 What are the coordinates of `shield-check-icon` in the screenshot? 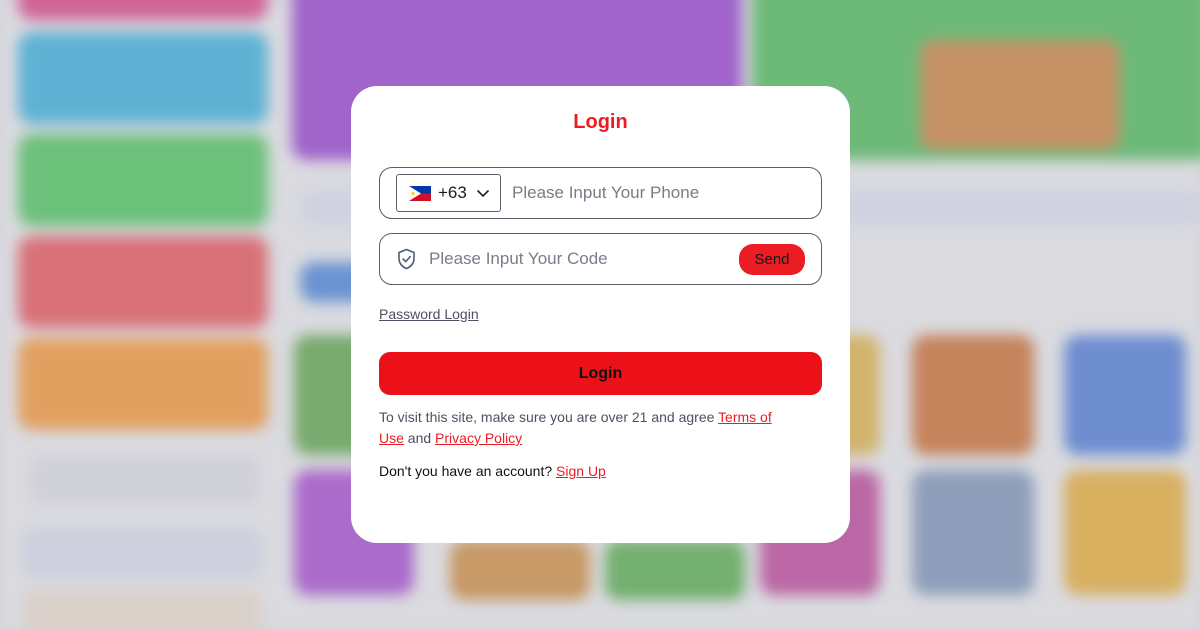 It's located at (406, 259).